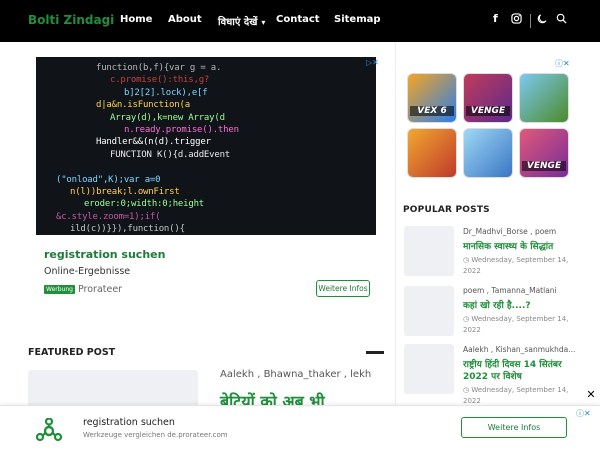 This screenshot has width=600, height=450. Describe the element at coordinates (492, 375) in the screenshot. I see `post-title-line2: 2022 पर विशेष` at that location.